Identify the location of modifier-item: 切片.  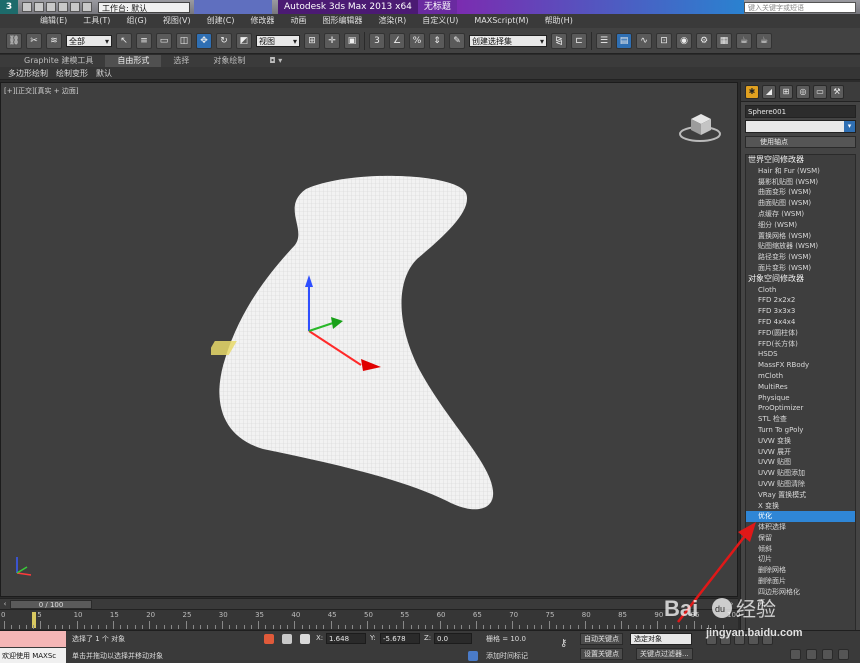
(800, 559).